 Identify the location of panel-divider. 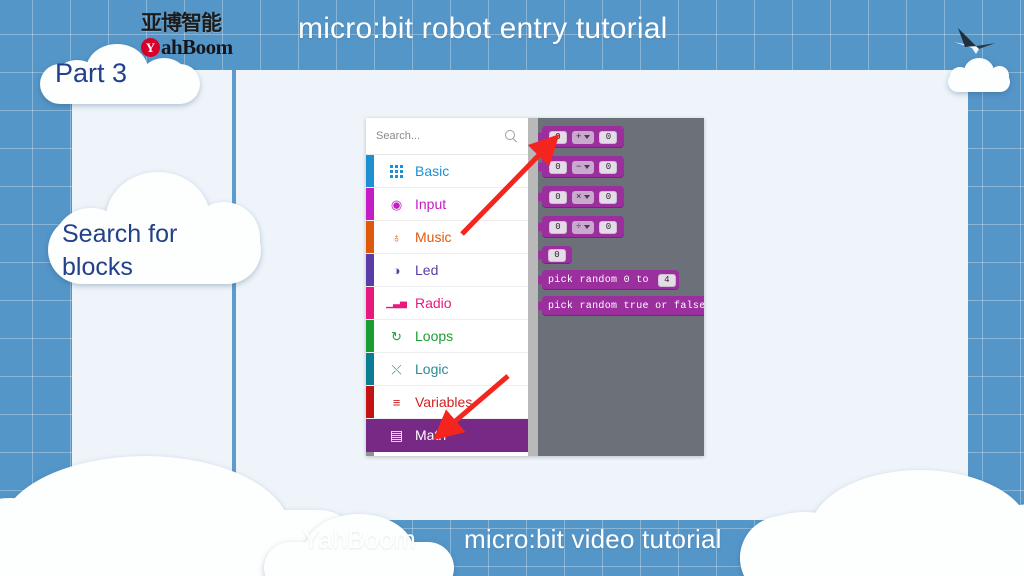
(234, 295).